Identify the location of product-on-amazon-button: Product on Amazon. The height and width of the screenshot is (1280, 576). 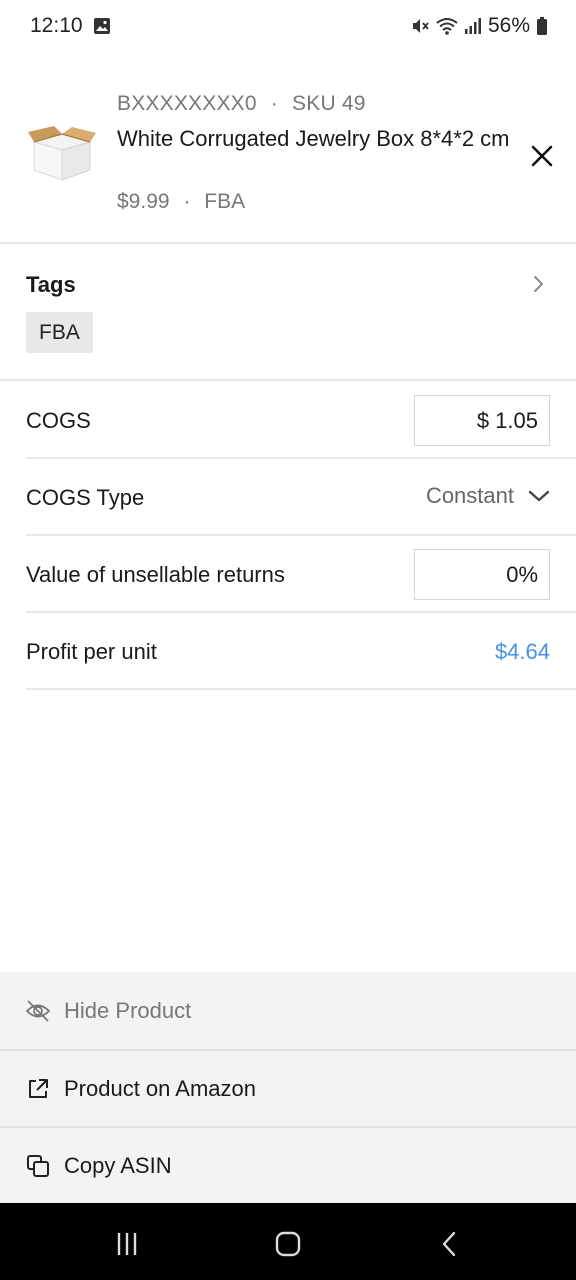
(288, 1087).